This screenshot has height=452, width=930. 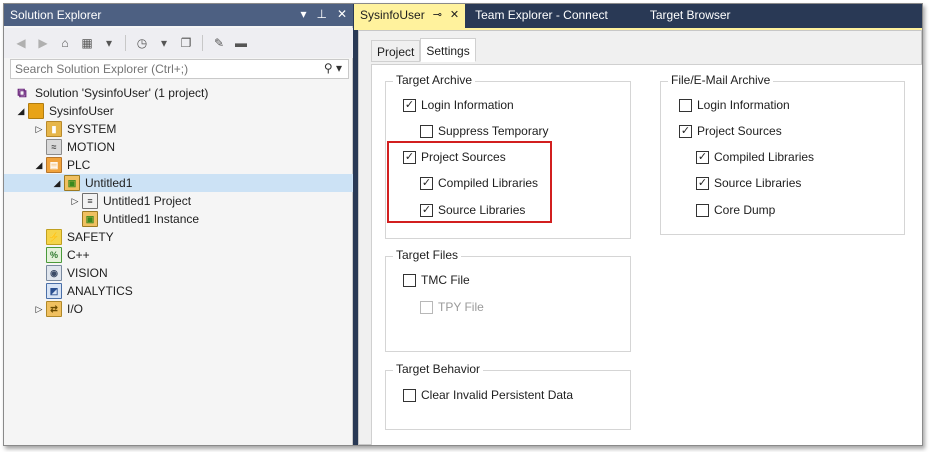 What do you see at coordinates (186, 43) in the screenshot?
I see `collapse-all-icon: ❐` at bounding box center [186, 43].